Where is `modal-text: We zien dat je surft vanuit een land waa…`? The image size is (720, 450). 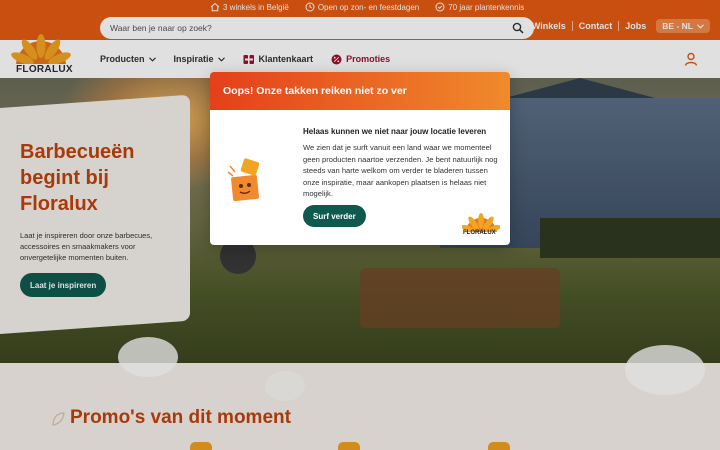
modal-text: We zien dat je surft vanuit een land waa… is located at coordinates (400, 170).